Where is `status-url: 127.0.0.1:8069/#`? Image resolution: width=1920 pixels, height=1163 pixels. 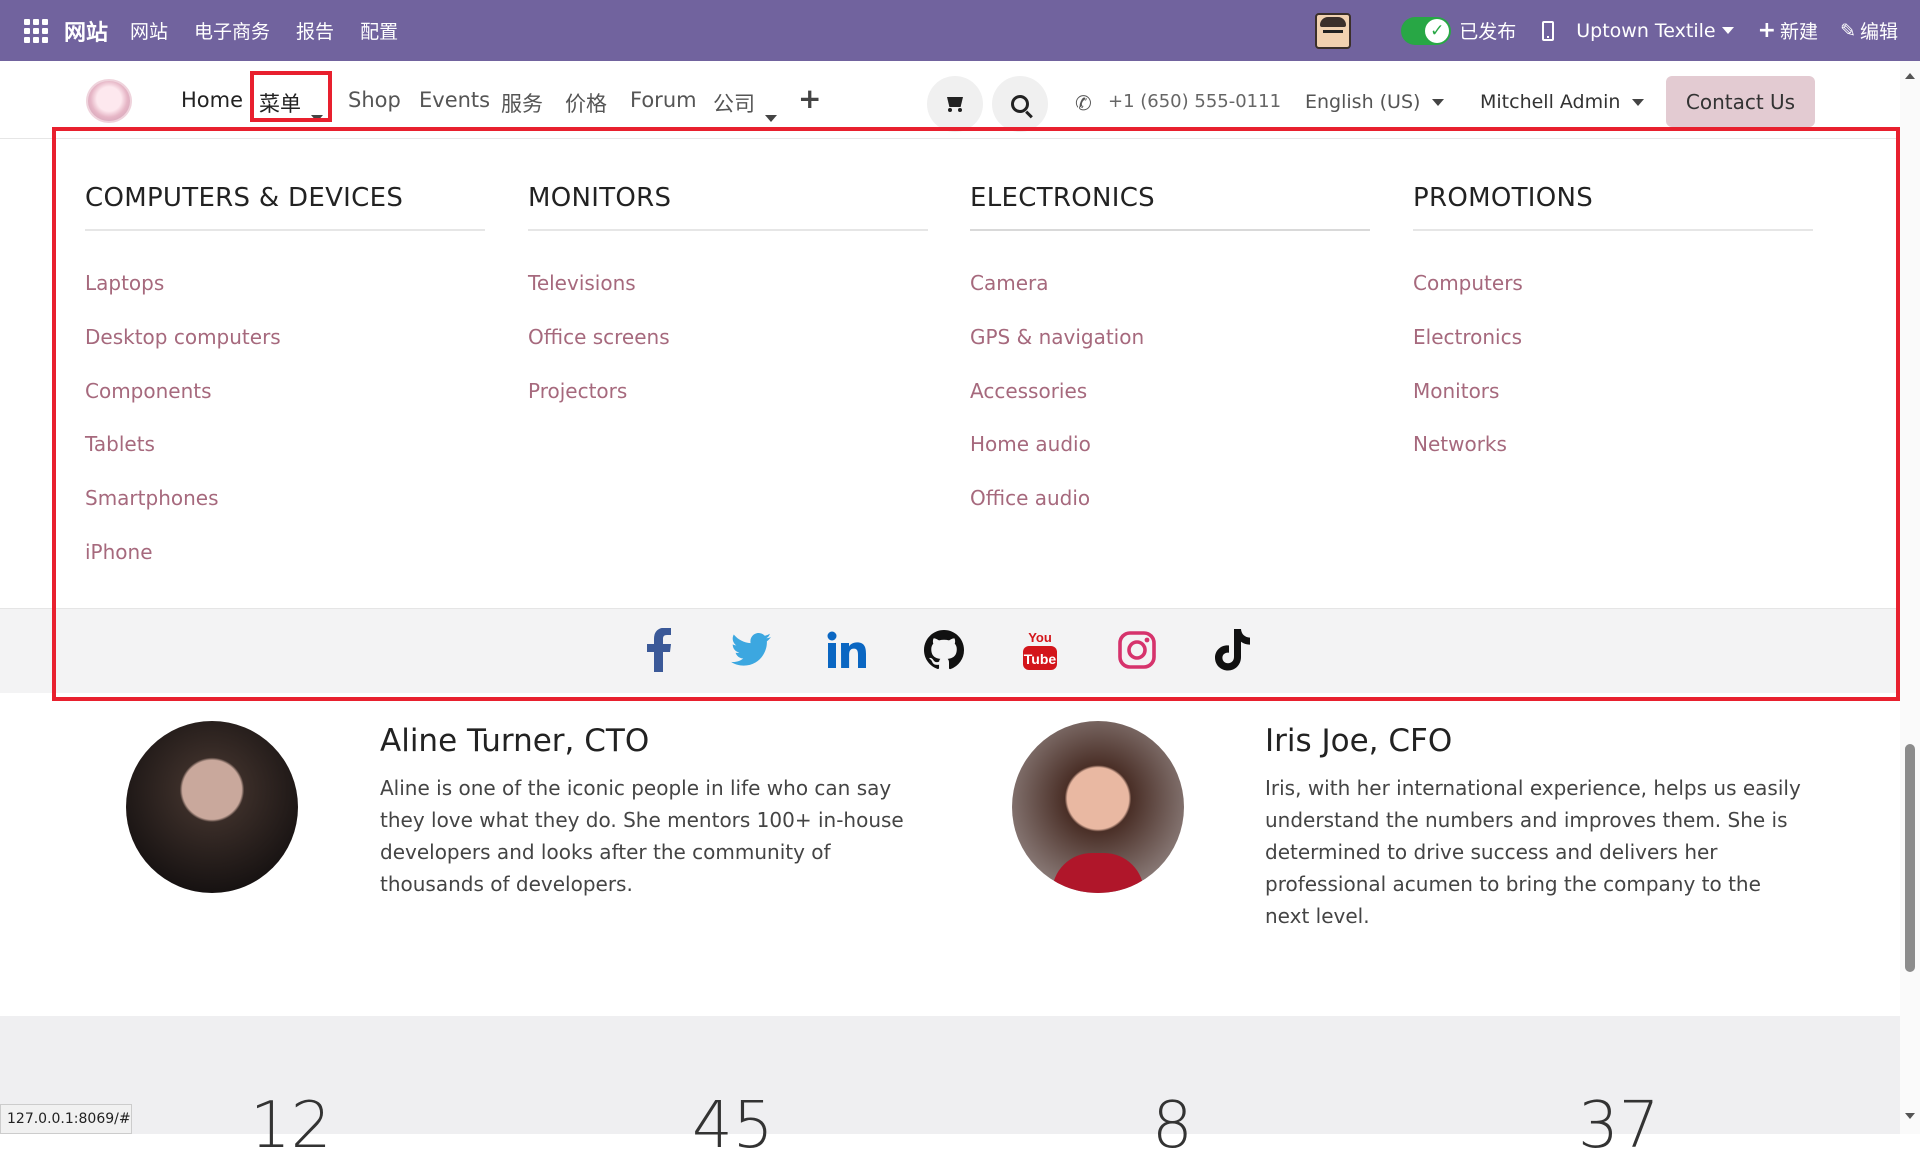
status-url: 127.0.0.1:8069/# is located at coordinates (66, 1119).